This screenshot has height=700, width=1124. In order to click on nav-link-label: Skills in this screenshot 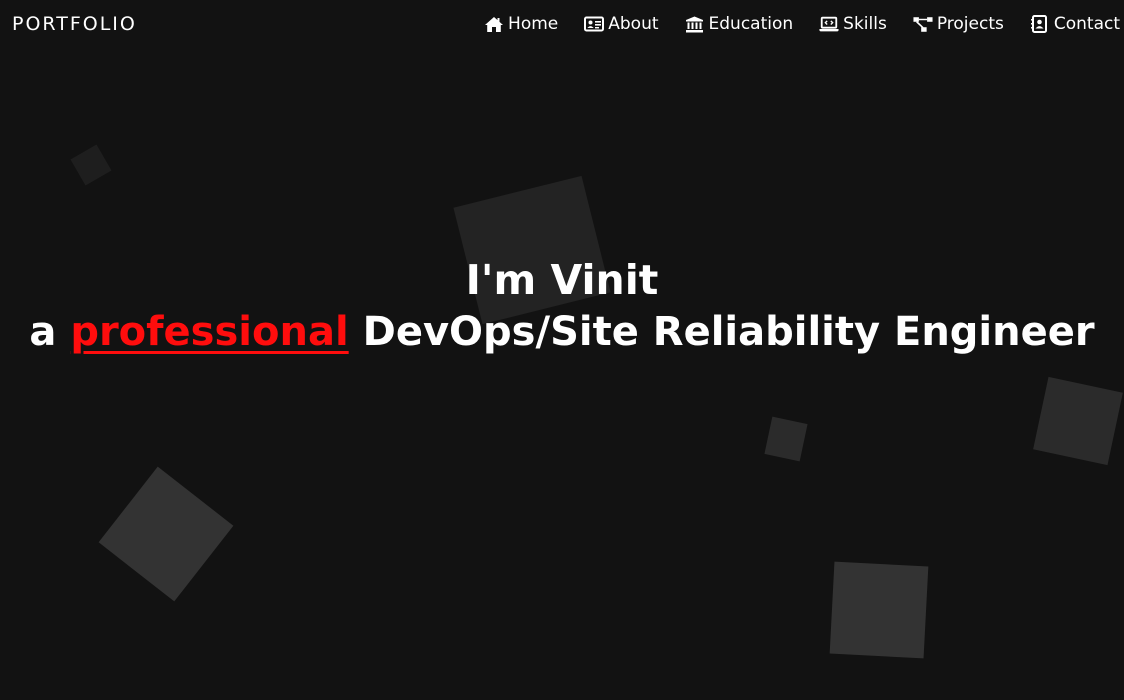, I will do `click(865, 24)`.